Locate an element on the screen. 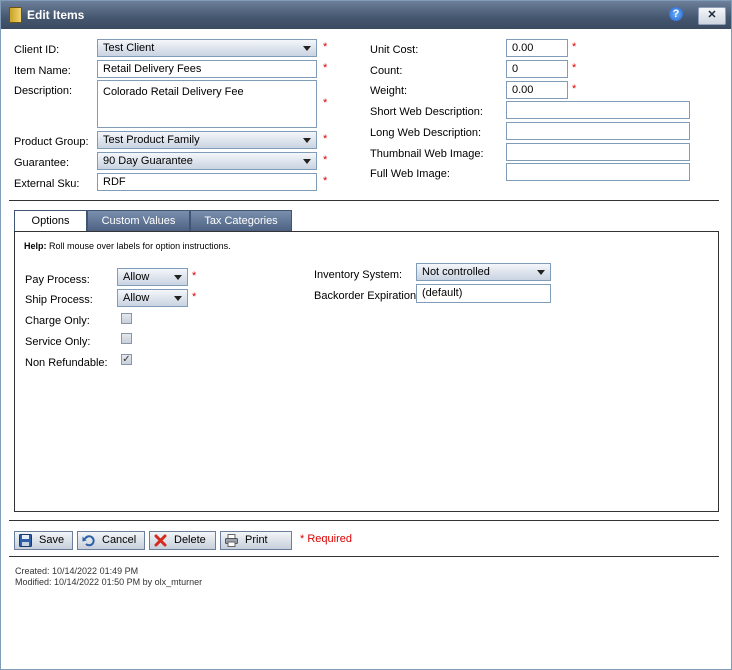 This screenshot has width=732, height=670. long-web-description-input is located at coordinates (598, 131).